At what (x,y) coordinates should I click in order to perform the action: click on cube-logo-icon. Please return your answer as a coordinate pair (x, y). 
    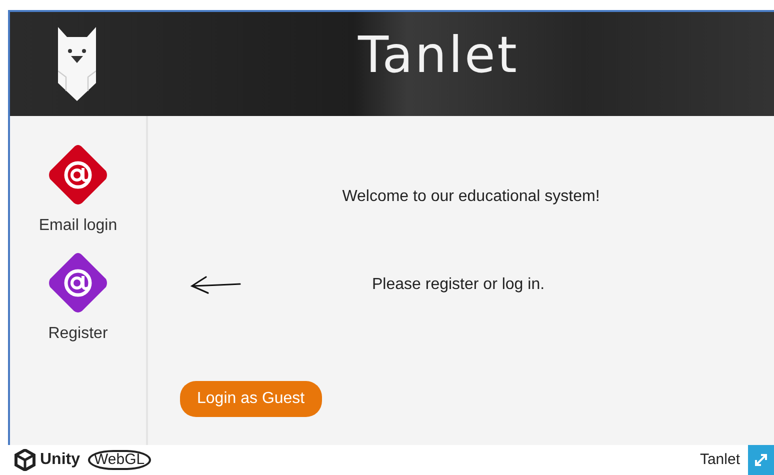
    Looking at the image, I should click on (25, 460).